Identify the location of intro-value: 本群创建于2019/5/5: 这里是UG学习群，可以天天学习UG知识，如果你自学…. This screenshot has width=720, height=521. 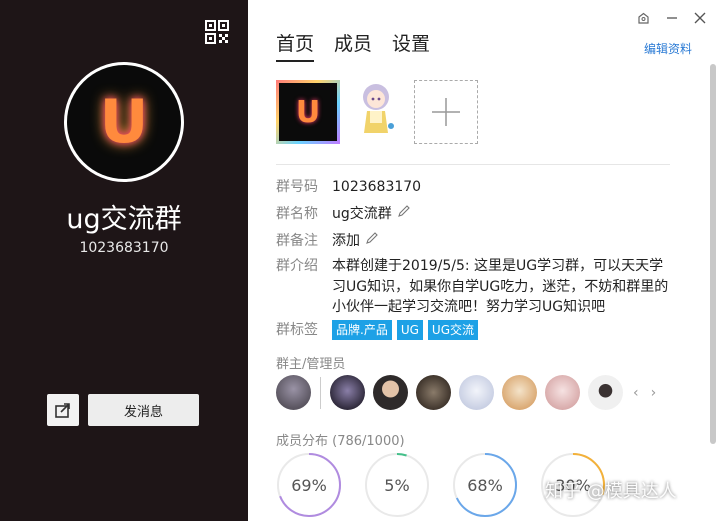
(500, 286).